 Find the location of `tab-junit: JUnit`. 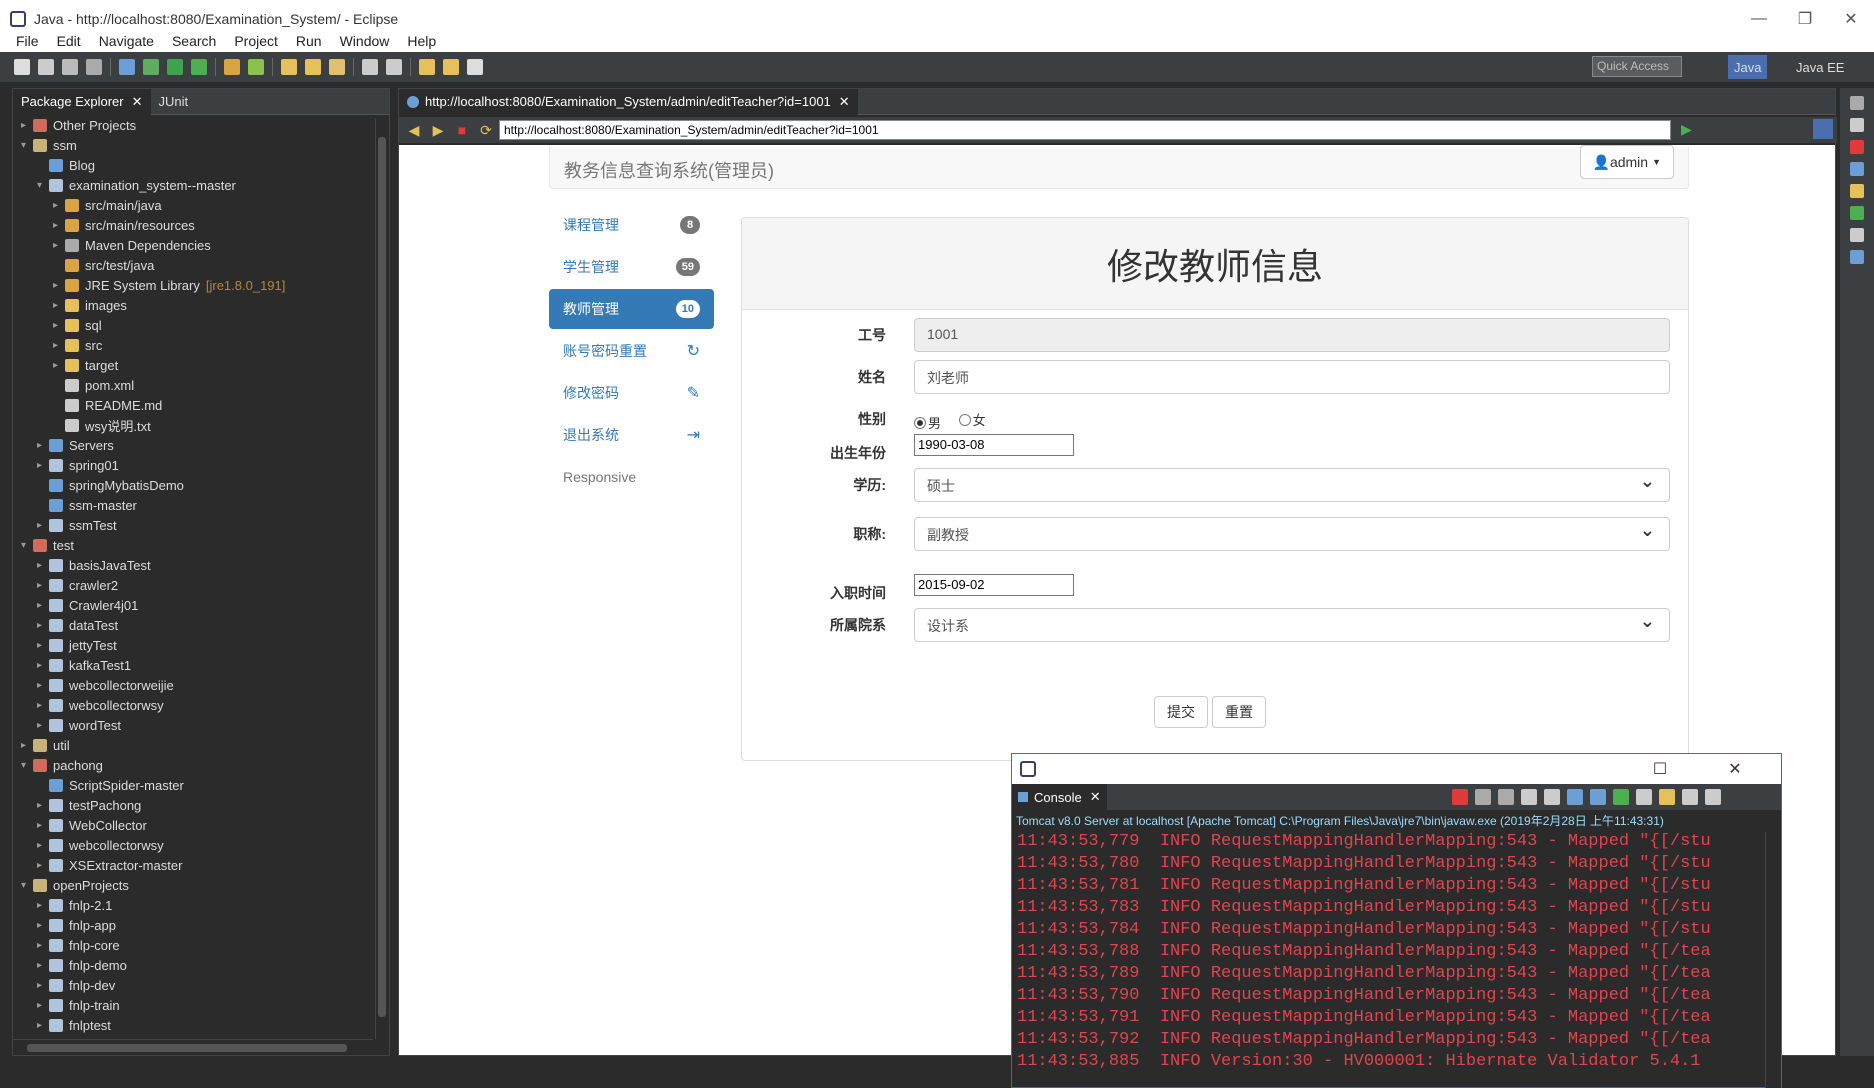

tab-junit: JUnit is located at coordinates (174, 102).